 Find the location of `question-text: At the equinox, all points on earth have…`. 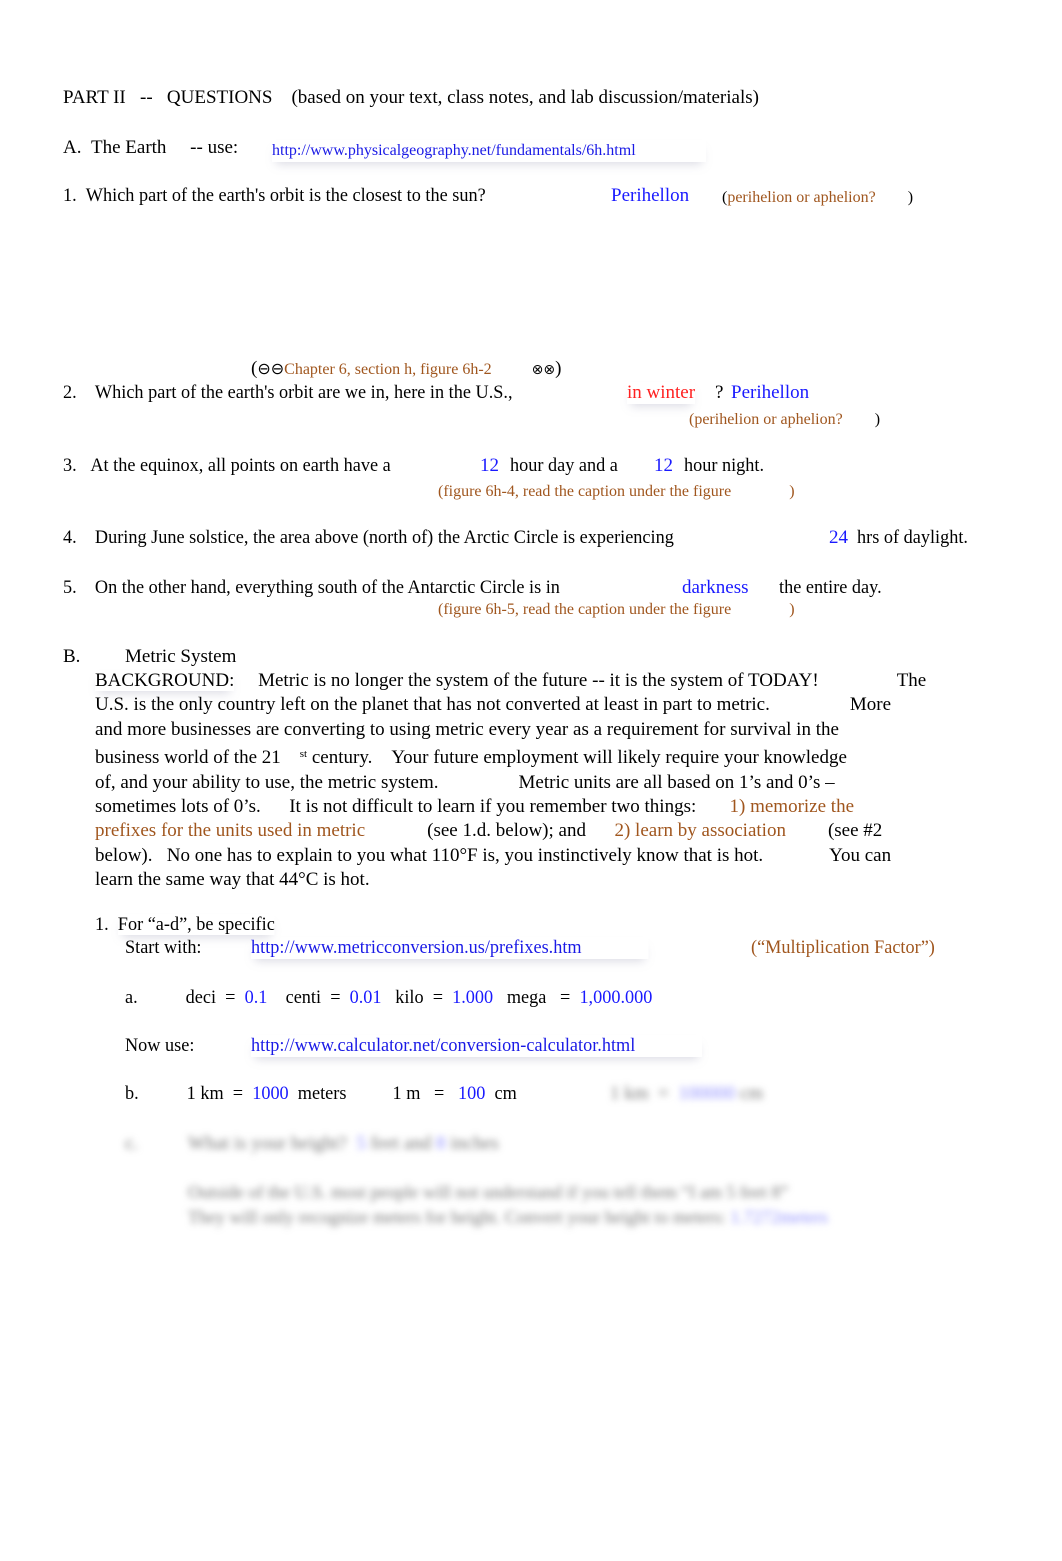

question-text: At the equinox, all points on earth have… is located at coordinates (240, 465).